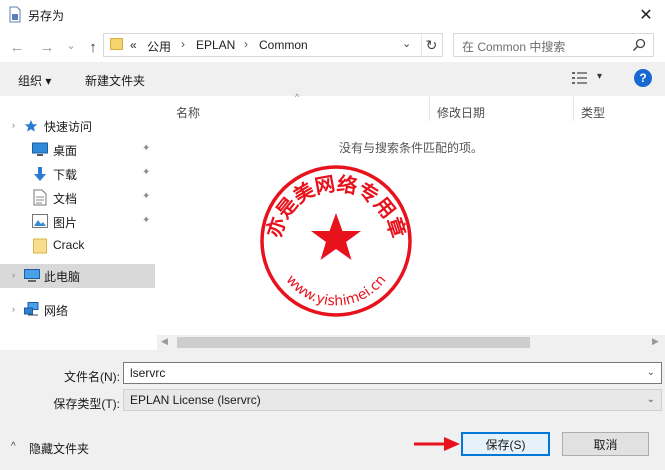 This screenshot has width=665, height=470. I want to click on help-icon: ?, so click(643, 78).